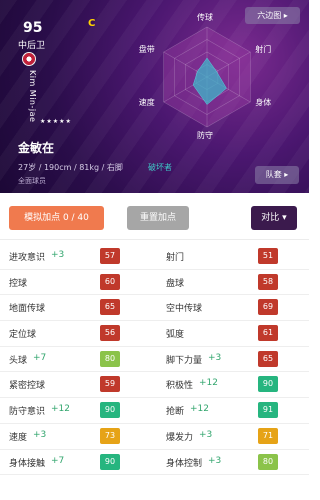  What do you see at coordinates (263, 49) in the screenshot?
I see `radar-label-shoot: 射门` at bounding box center [263, 49].